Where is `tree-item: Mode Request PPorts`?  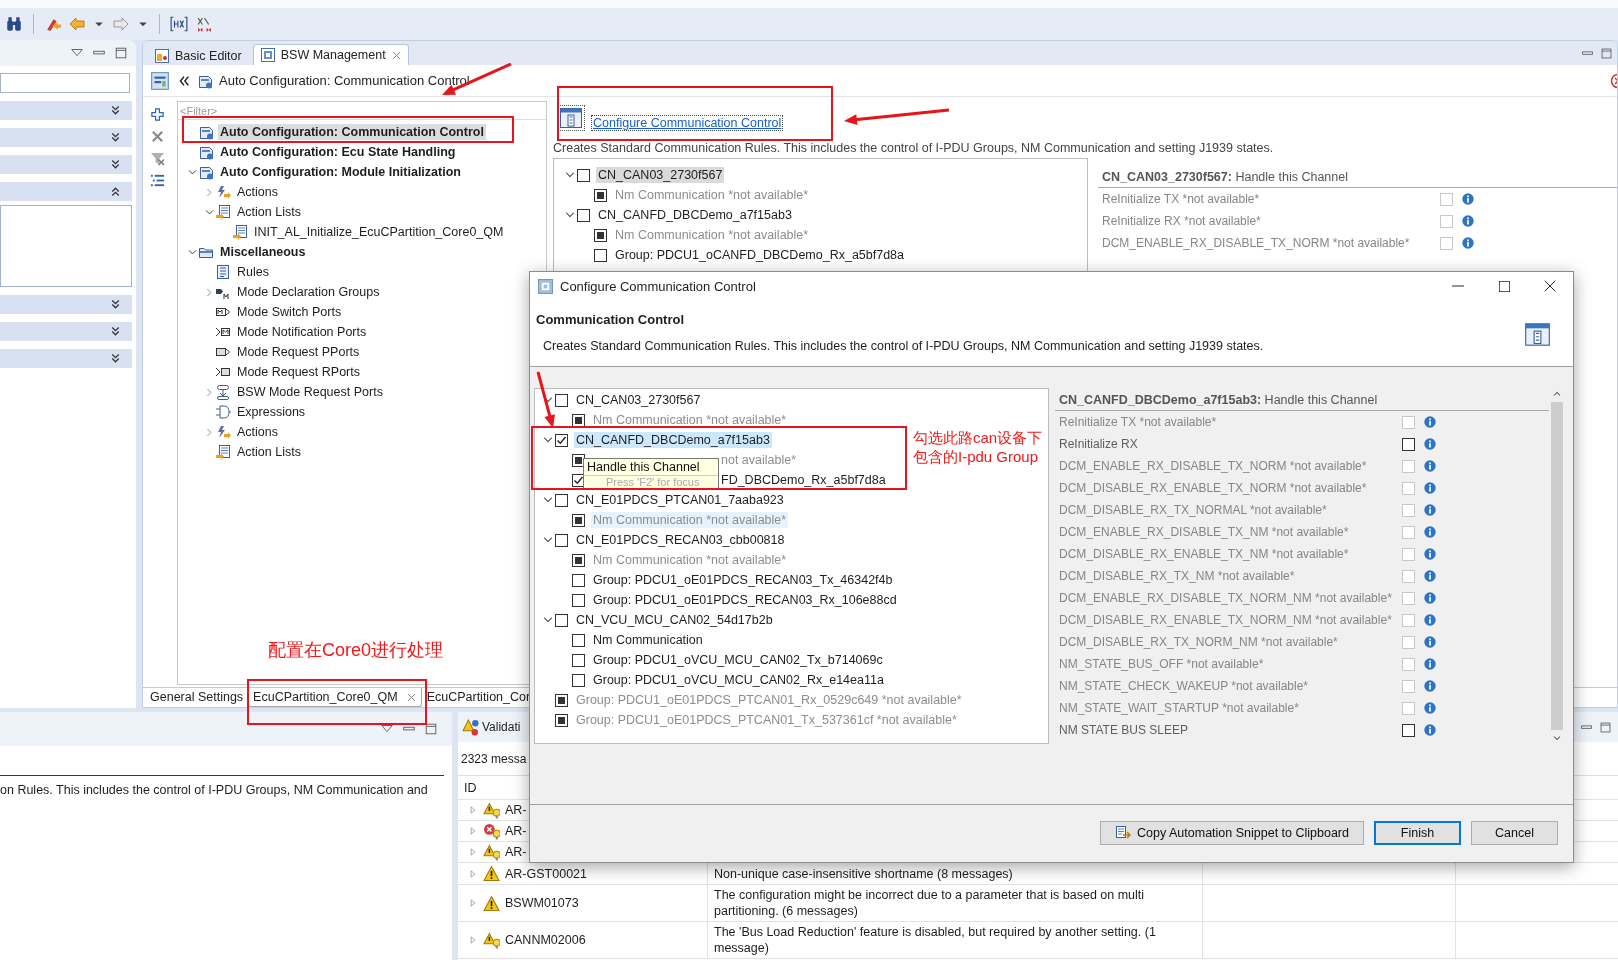 tree-item: Mode Request PPorts is located at coordinates (298, 352).